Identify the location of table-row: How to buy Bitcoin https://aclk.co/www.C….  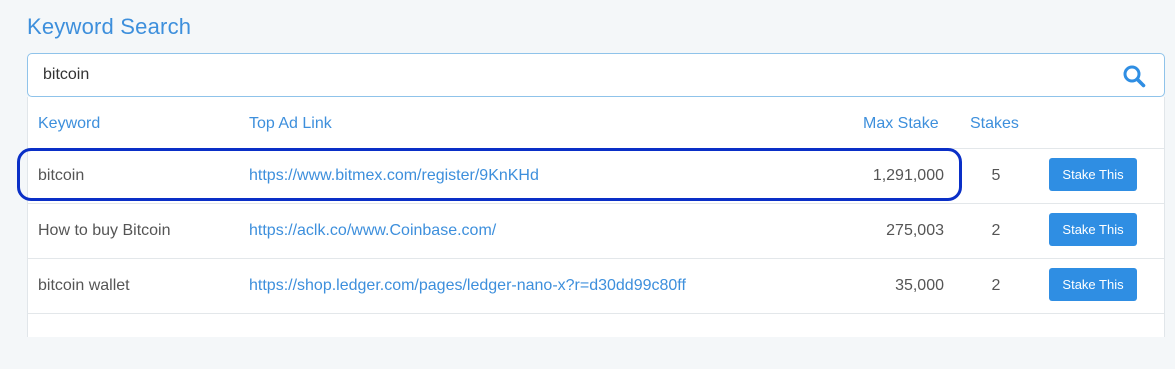
(596, 231).